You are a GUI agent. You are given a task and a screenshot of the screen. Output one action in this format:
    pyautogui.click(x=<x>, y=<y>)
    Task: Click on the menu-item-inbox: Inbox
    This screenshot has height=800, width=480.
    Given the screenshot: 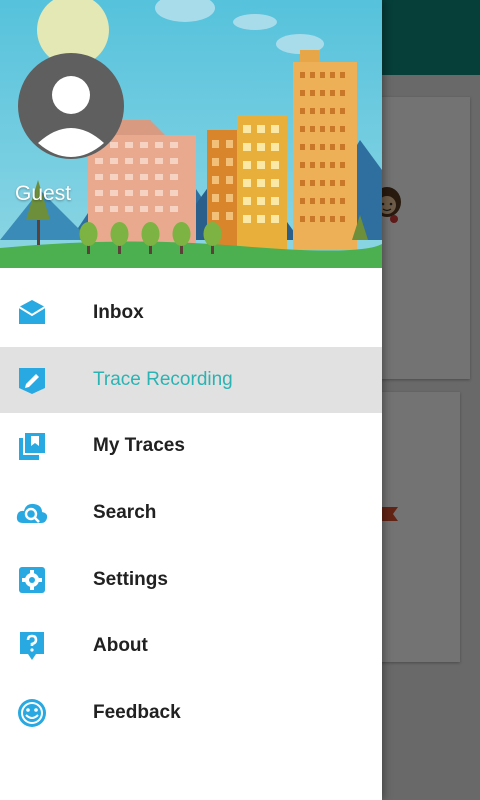 What is the action you would take?
    pyautogui.click(x=191, y=313)
    